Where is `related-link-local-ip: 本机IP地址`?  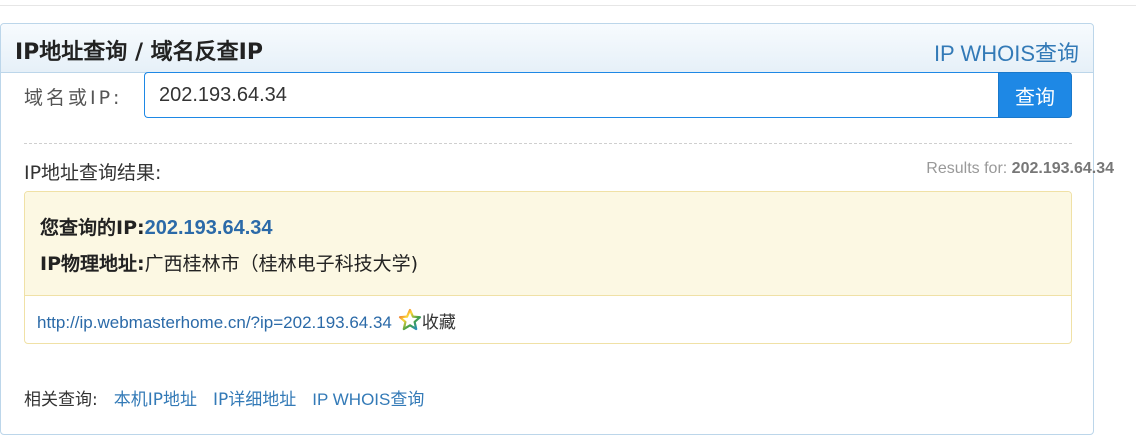 related-link-local-ip: 本机IP地址 is located at coordinates (155, 400).